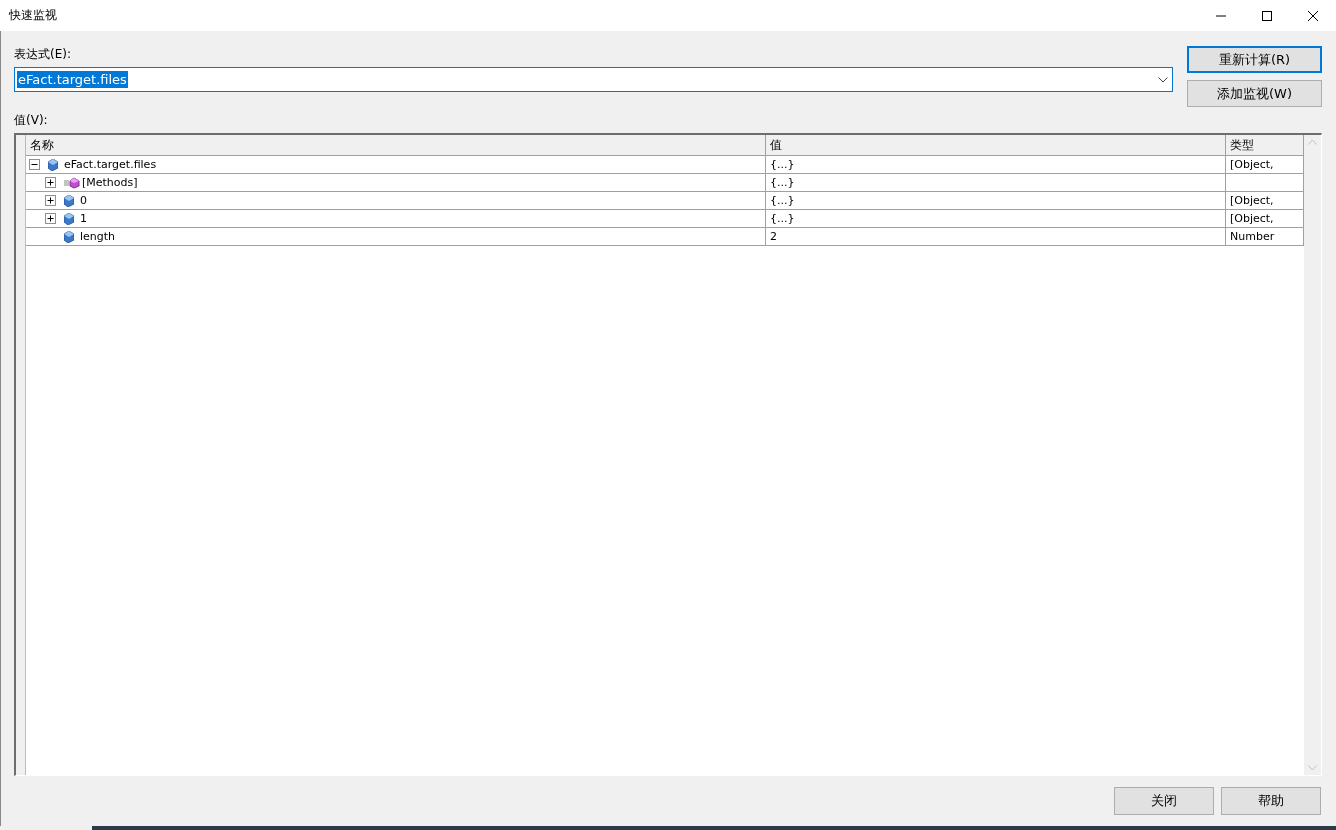 The height and width of the screenshot is (830, 1336). I want to click on name-cell: 1, so click(83, 218).